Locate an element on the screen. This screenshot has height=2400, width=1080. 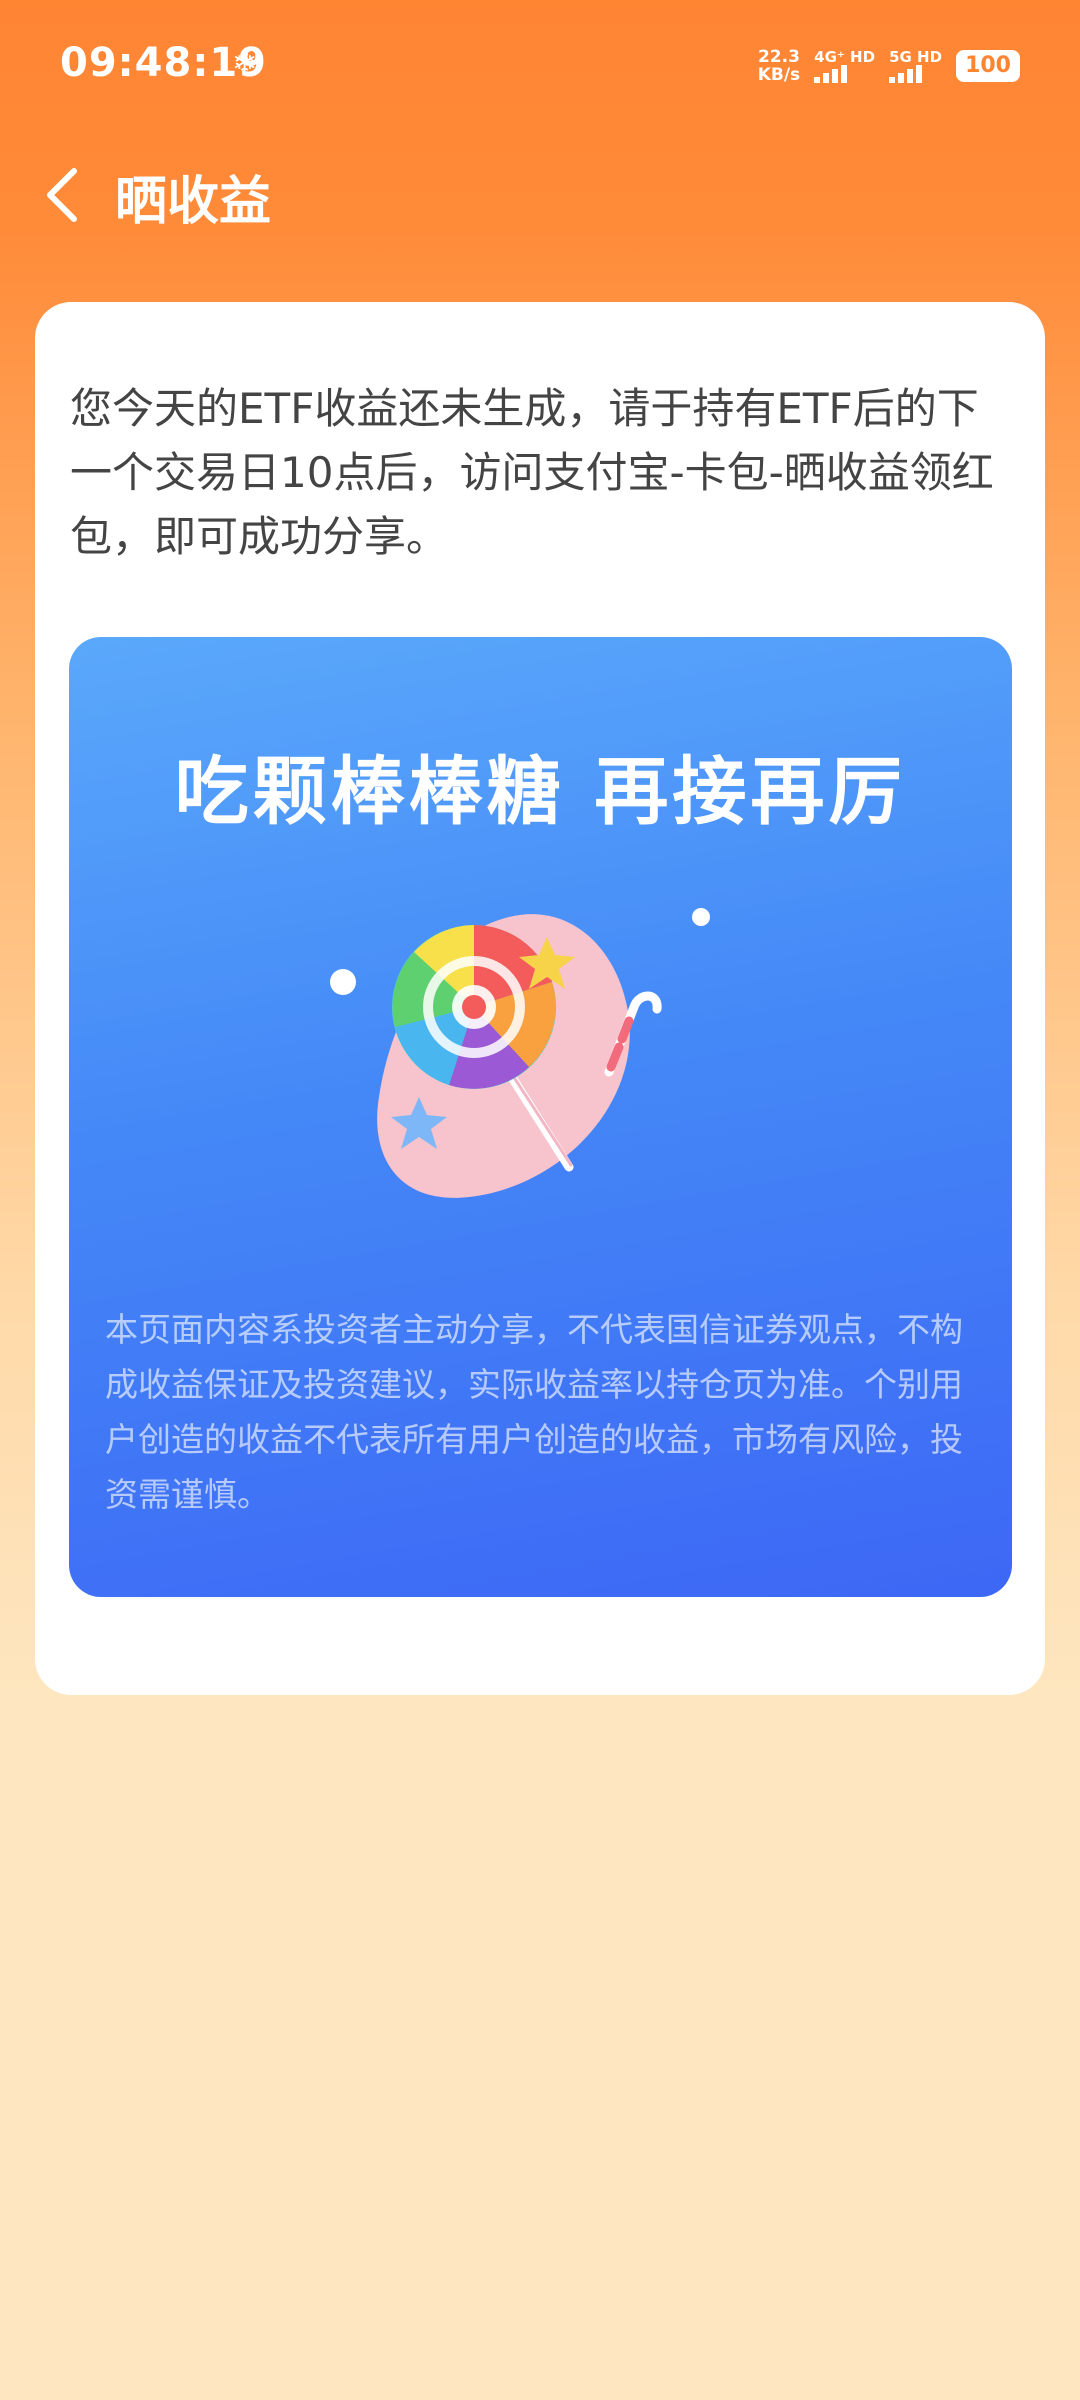
app-header: 晒收益 is located at coordinates (540, 195).